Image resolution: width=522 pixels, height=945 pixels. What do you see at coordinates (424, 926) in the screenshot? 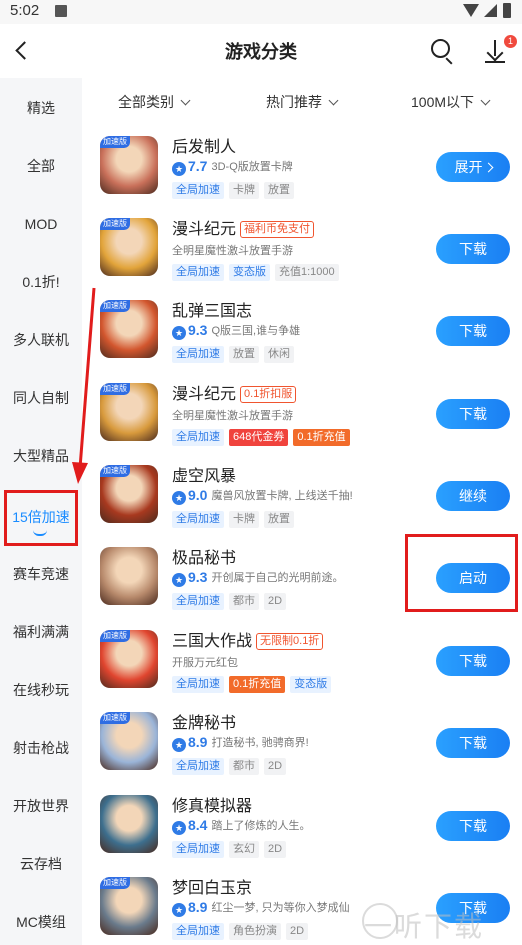
I see `watermark: 一听下载` at bounding box center [424, 926].